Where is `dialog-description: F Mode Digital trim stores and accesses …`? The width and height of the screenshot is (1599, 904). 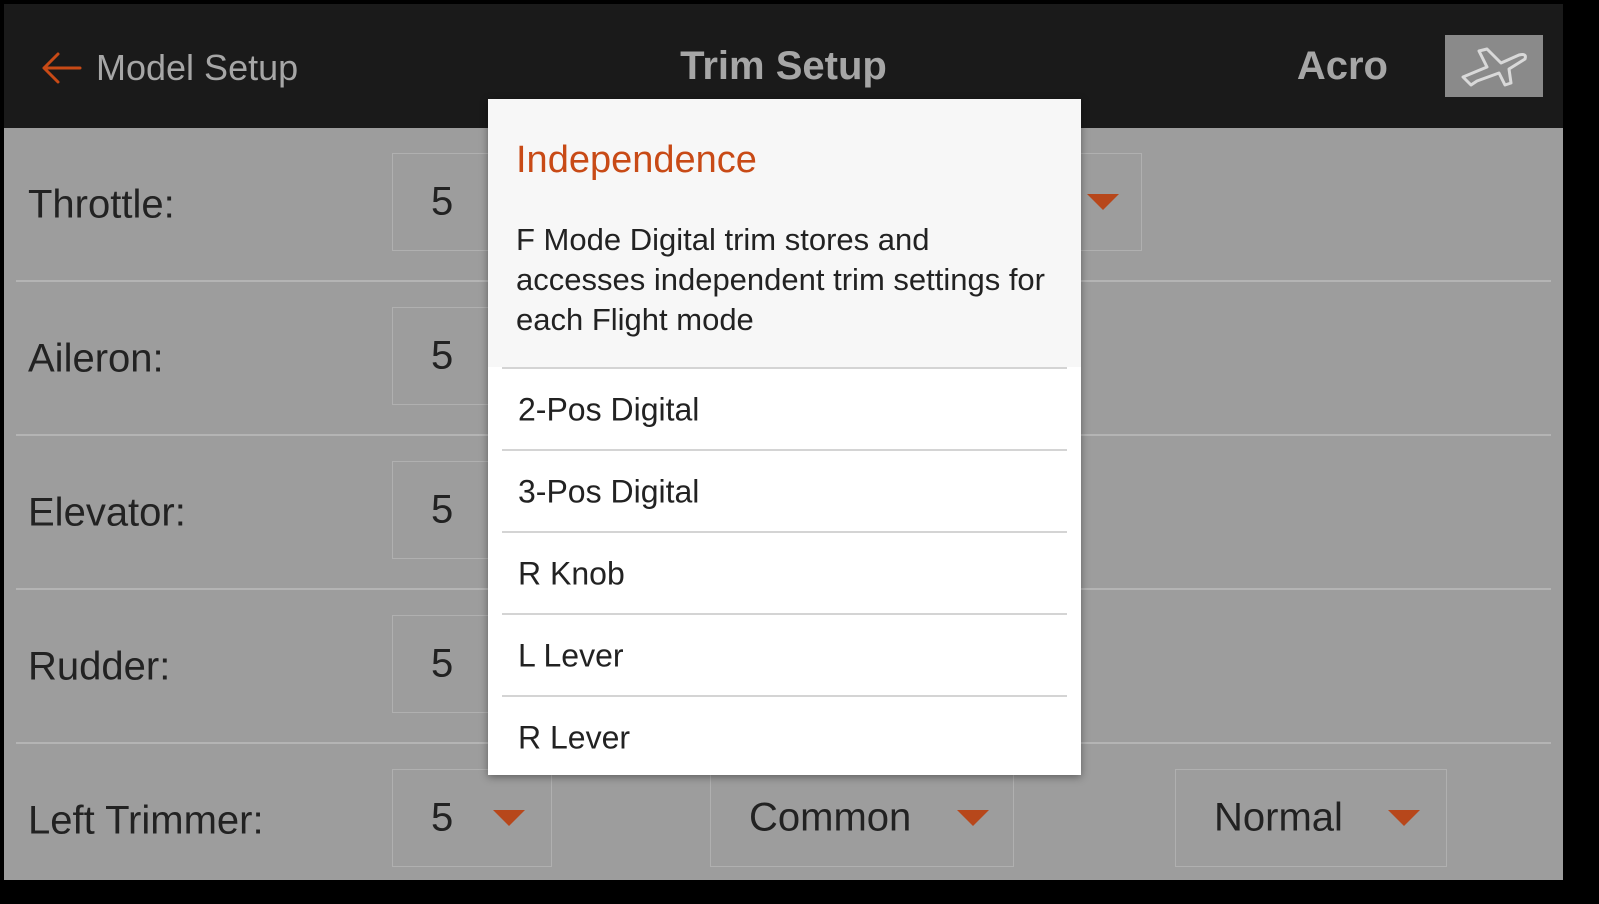
dialog-description: F Mode Digital trim stores and accesses … is located at coordinates (780, 279).